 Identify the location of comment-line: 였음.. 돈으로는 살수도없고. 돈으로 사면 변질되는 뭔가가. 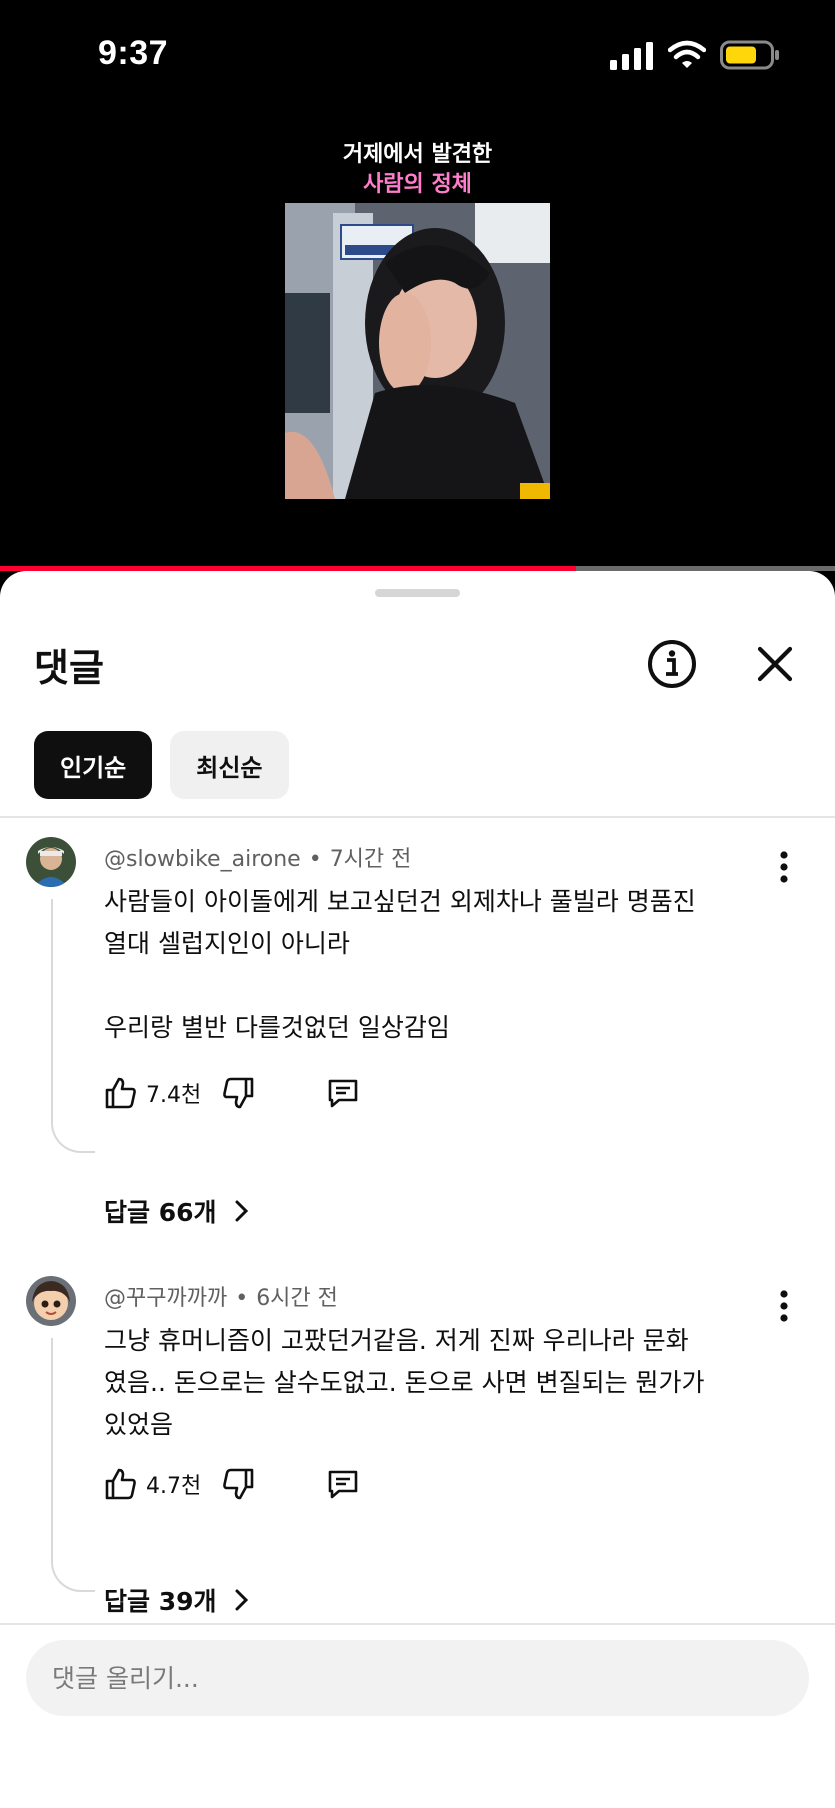
(404, 1382).